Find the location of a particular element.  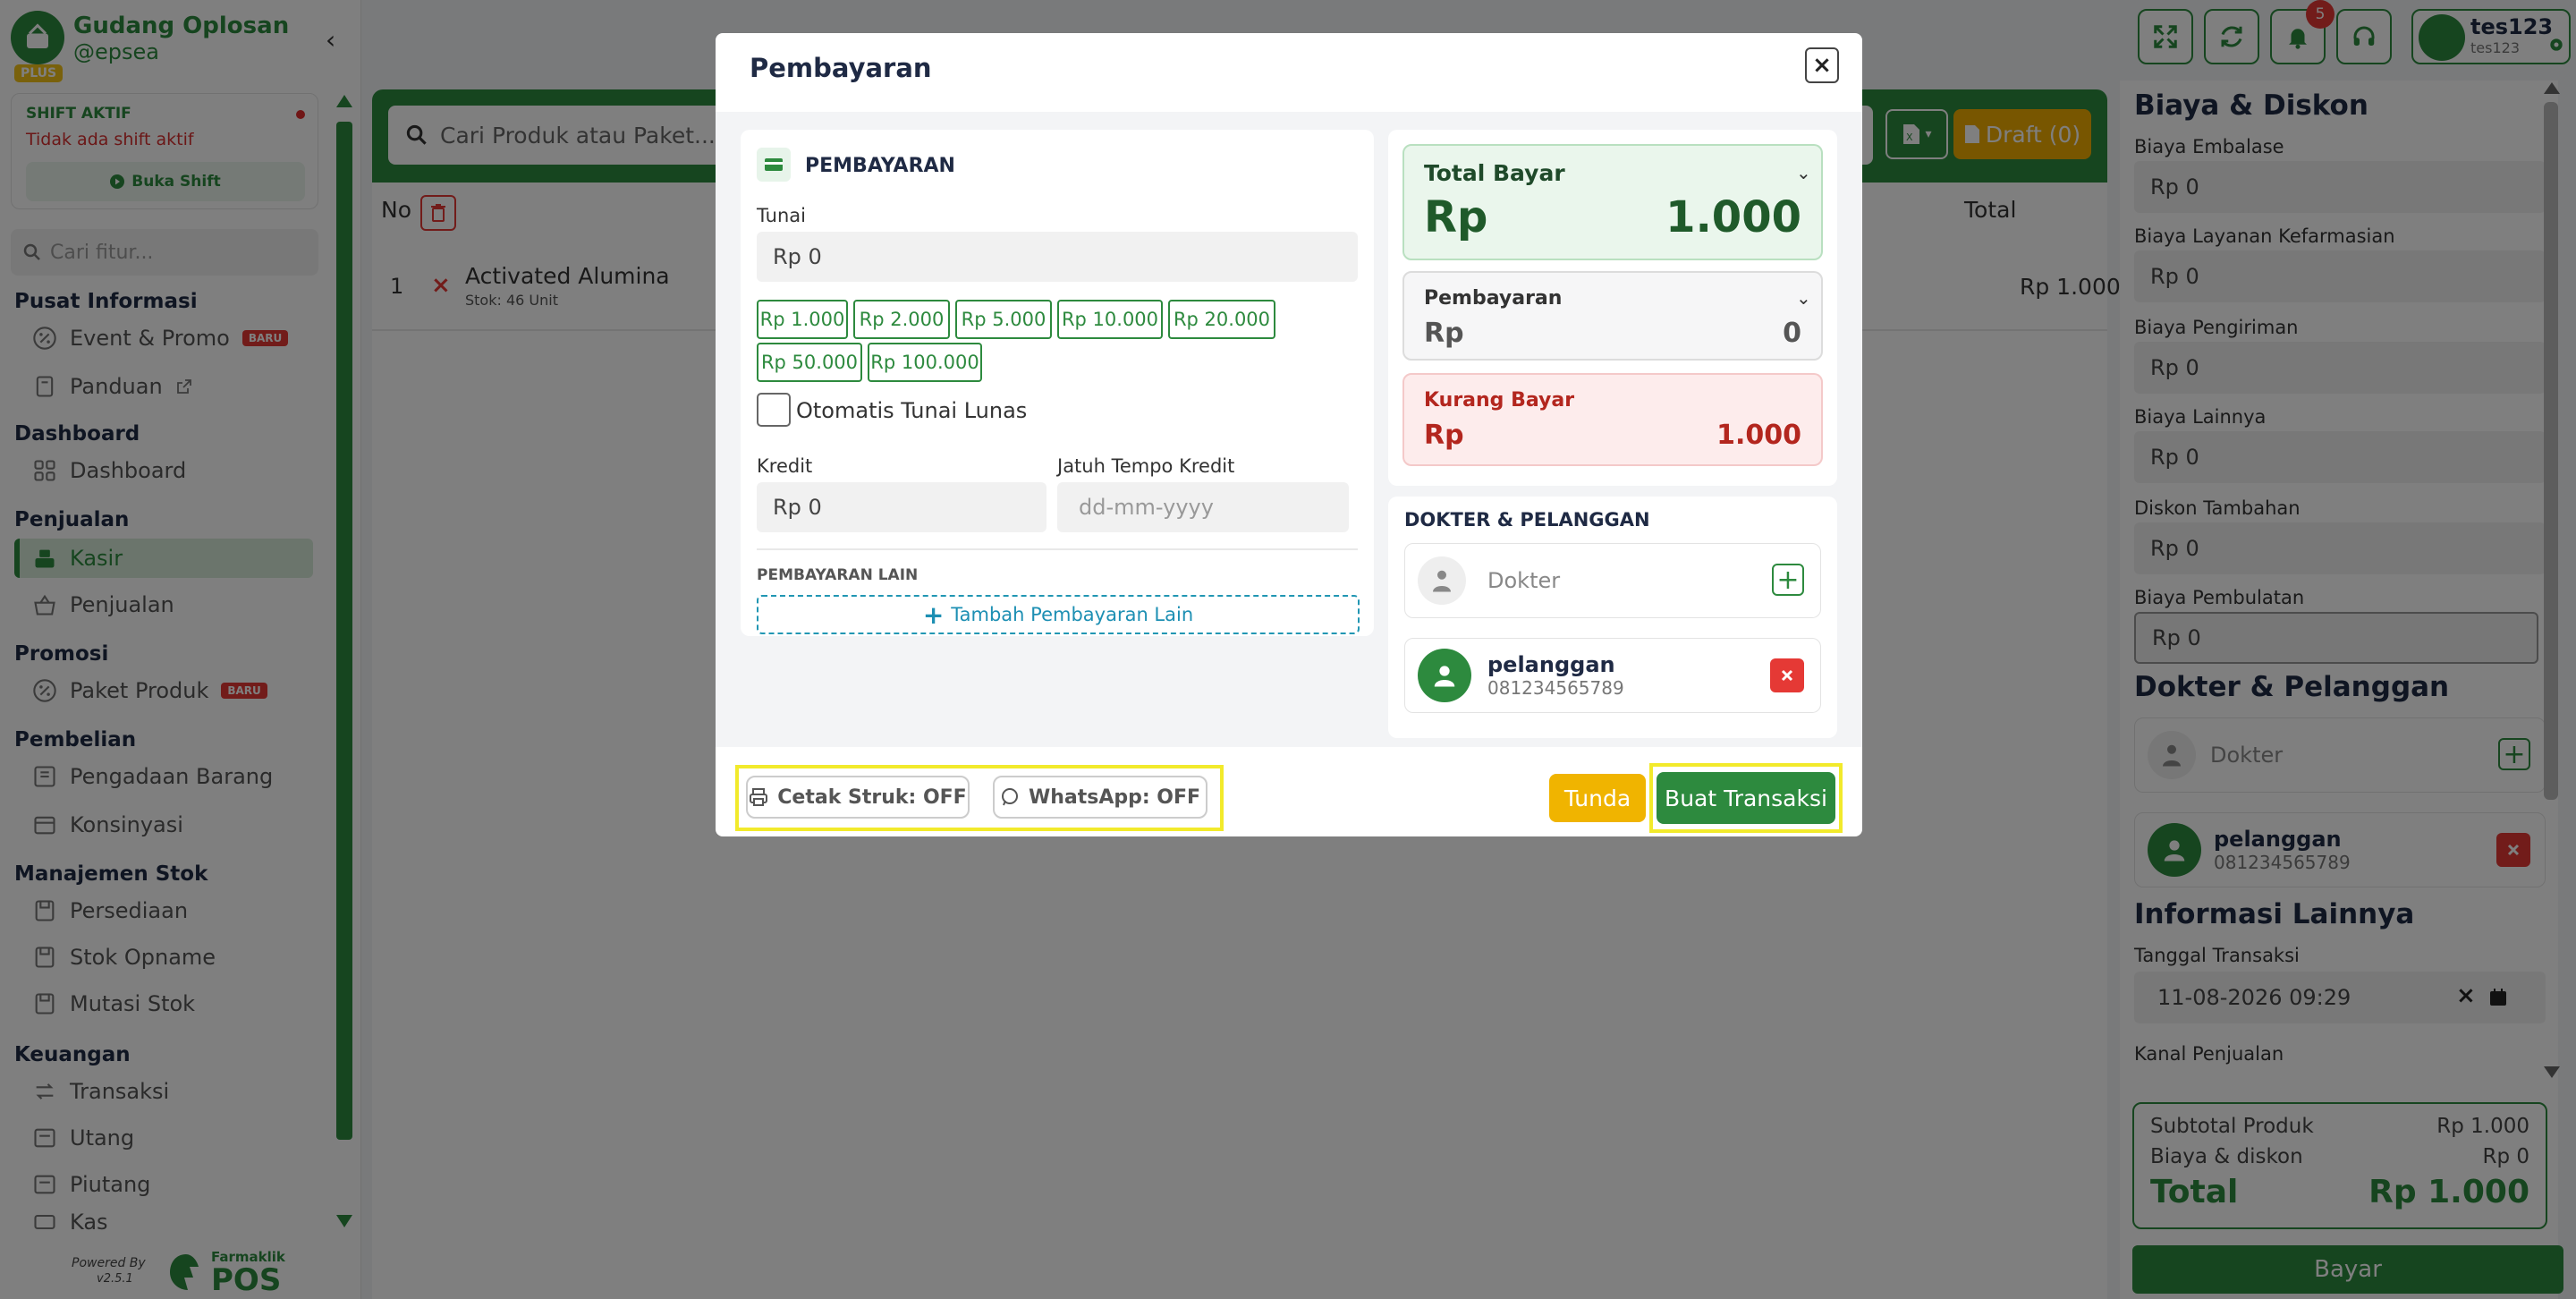

quick-amount-chip: Rp 2.000 is located at coordinates (901, 319).